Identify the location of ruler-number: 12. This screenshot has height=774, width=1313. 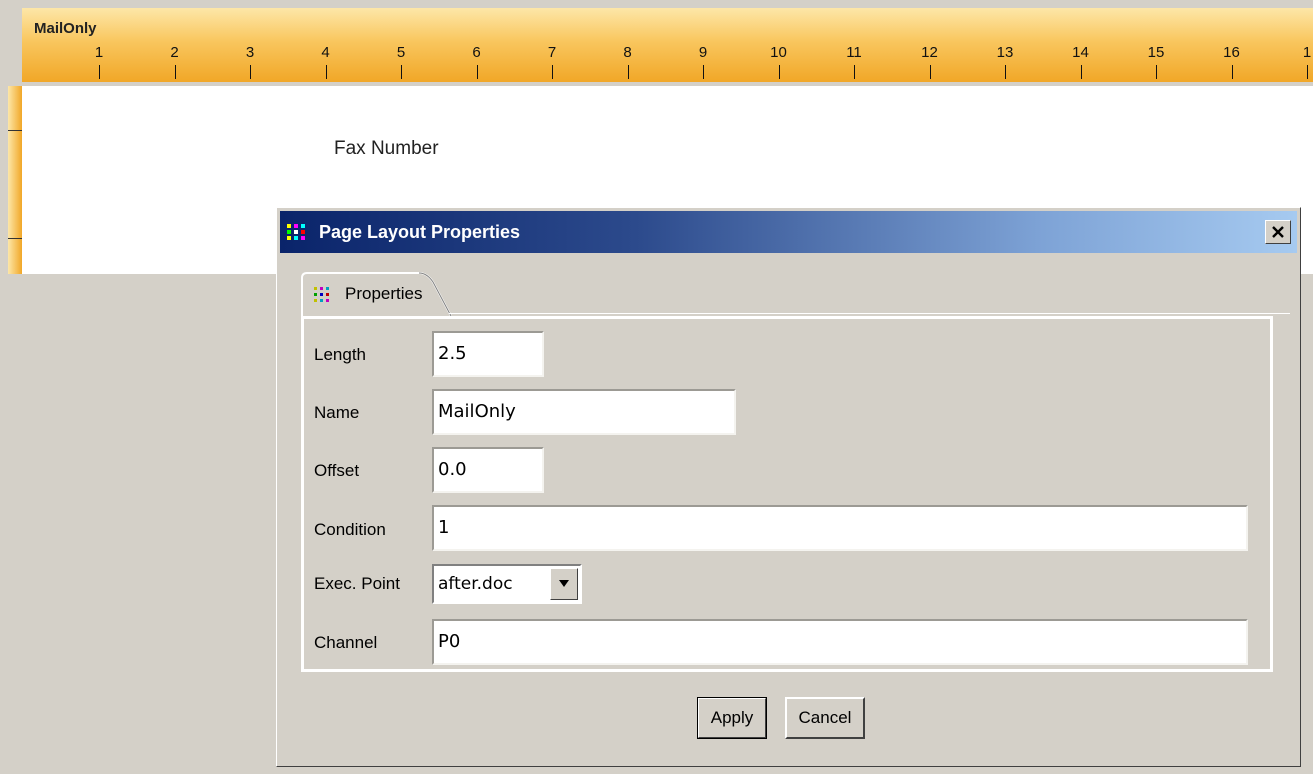
(929, 52).